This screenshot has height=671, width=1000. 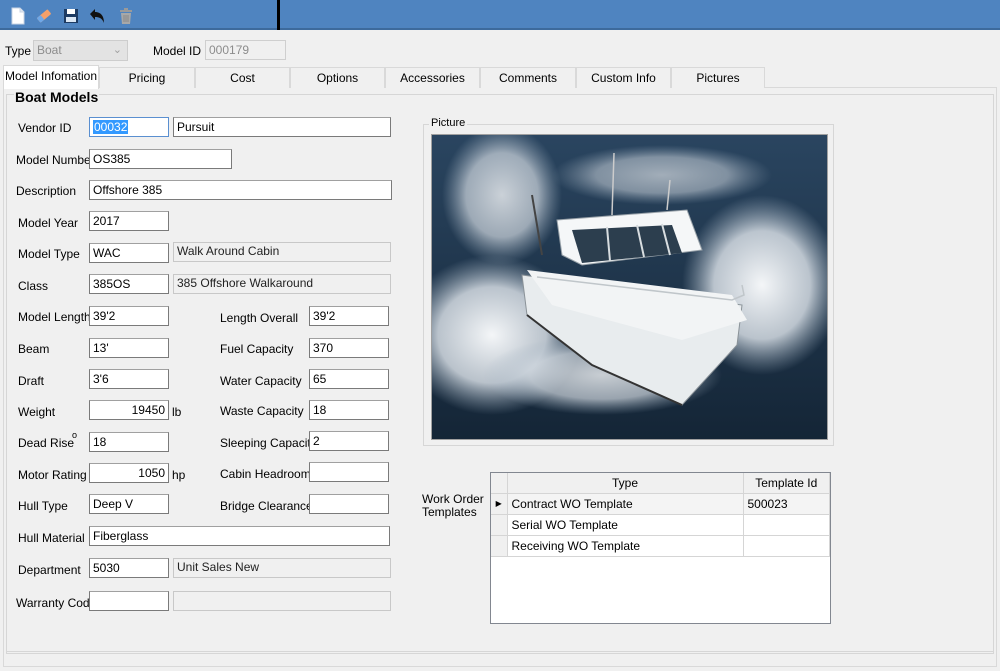 I want to click on beam-label: Beam, so click(x=34, y=349).